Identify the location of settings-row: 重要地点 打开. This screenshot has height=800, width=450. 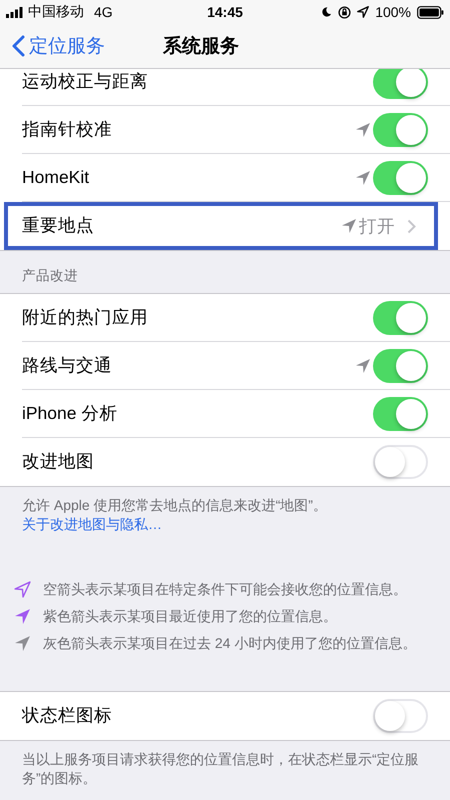
(221, 226).